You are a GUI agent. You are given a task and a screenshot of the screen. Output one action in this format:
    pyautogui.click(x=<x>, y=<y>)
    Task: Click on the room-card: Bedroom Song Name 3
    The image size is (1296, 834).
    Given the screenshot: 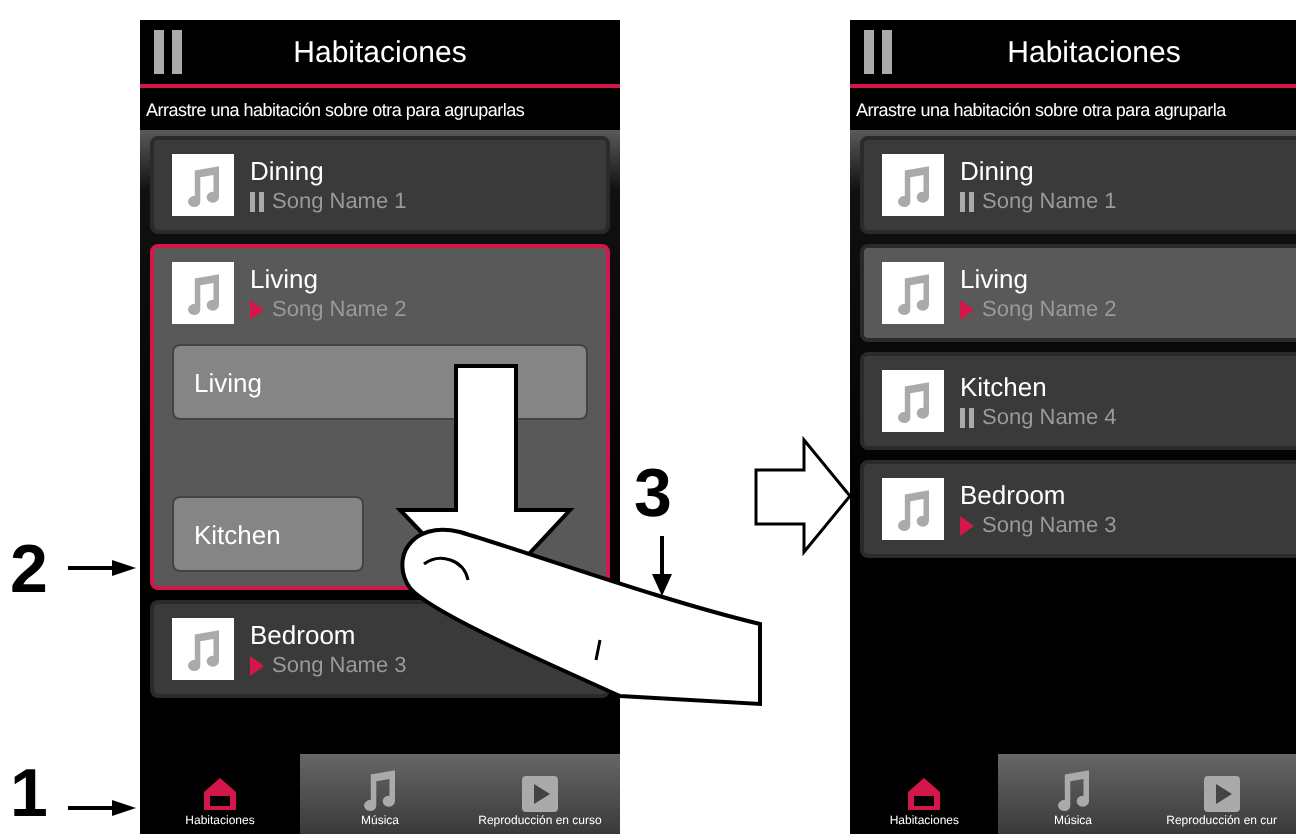 What is the action you would take?
    pyautogui.click(x=1078, y=509)
    